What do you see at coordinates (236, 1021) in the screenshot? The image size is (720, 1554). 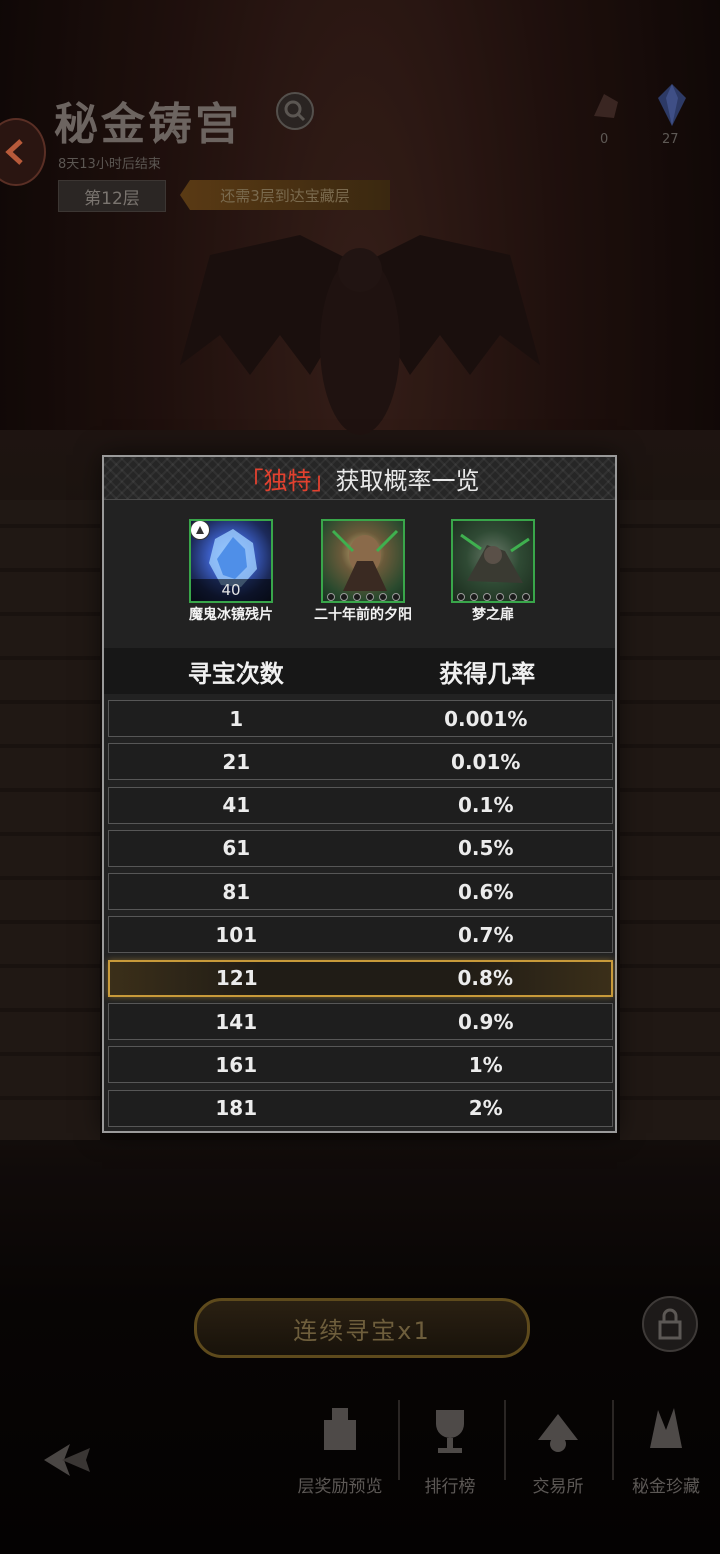 I see `hunt-count: 141` at bounding box center [236, 1021].